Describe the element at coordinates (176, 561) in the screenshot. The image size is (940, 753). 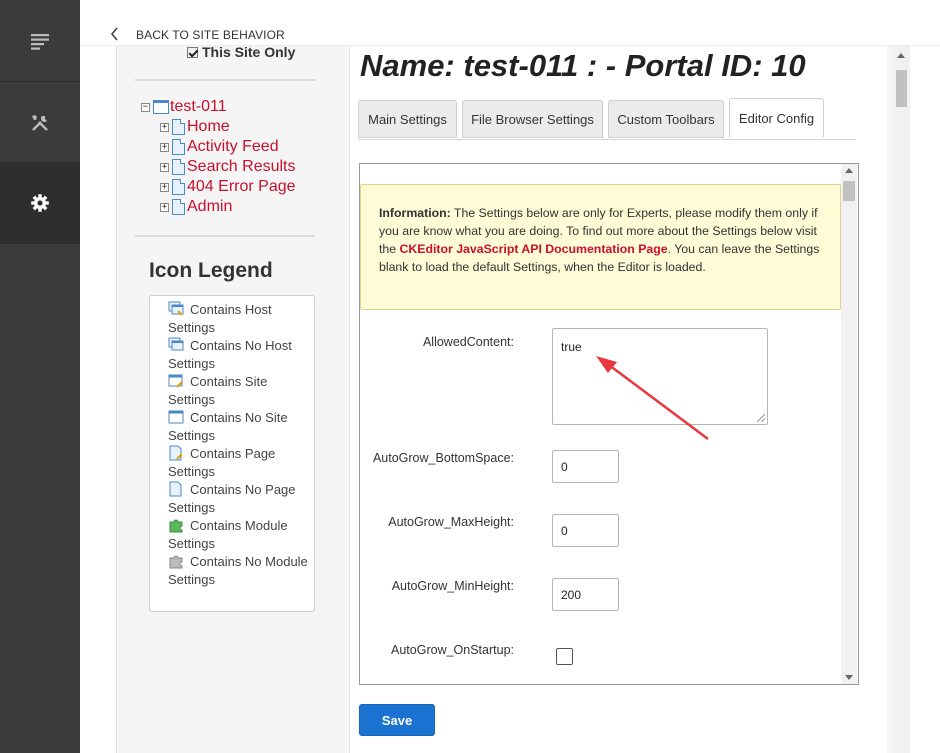
I see `no-module-settings-icon` at that location.